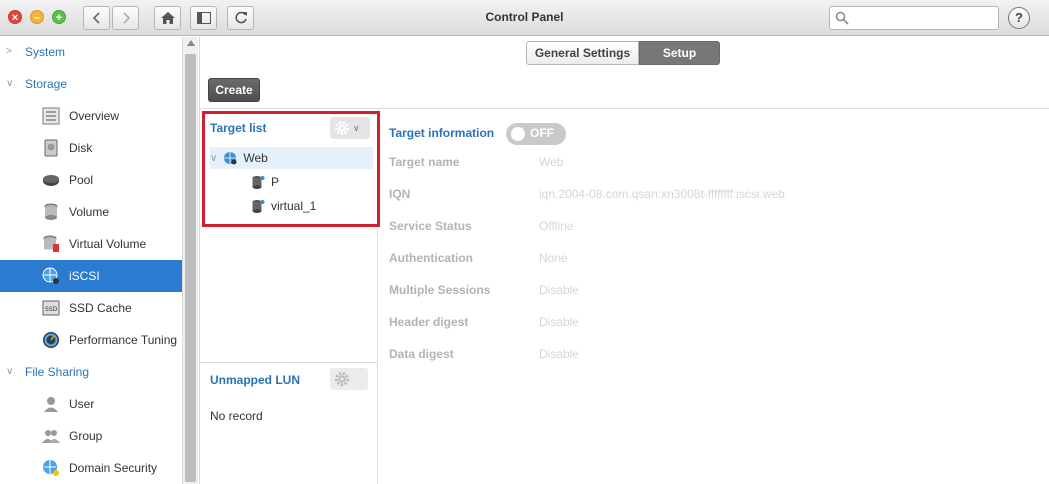  Describe the element at coordinates (51, 243) in the screenshot. I see `virtual-volume-icon` at that location.